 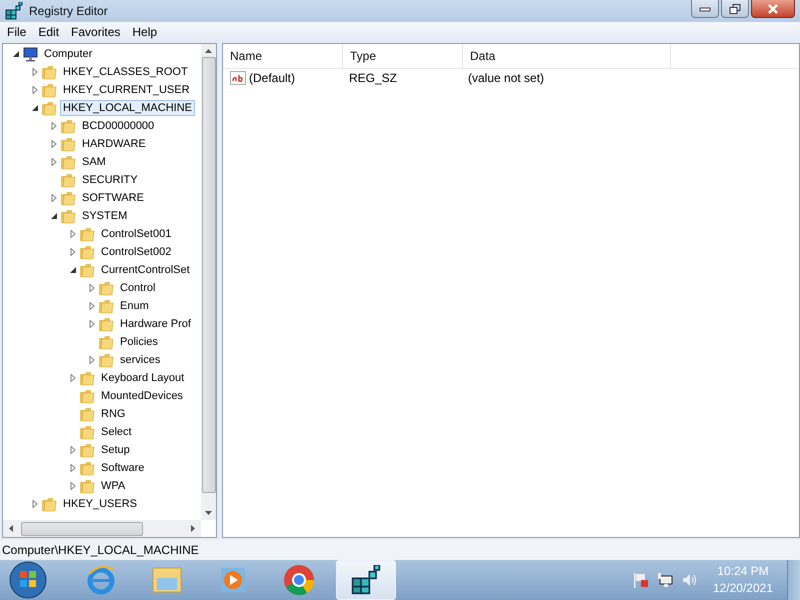 I want to click on close-button, so click(x=773, y=9).